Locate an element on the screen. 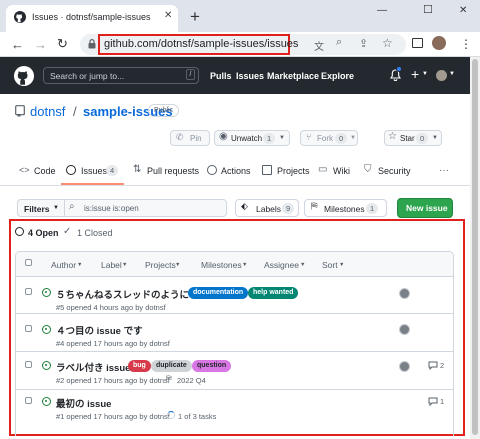 The height and width of the screenshot is (439, 480). forward-arrow-icon: → is located at coordinates (40, 44).